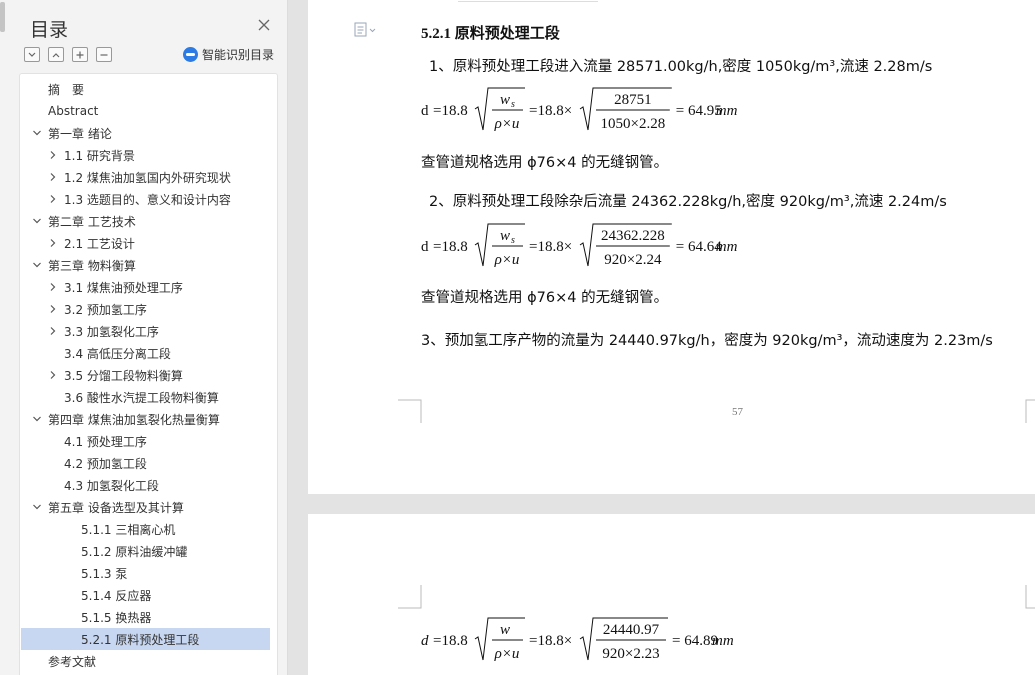 The height and width of the screenshot is (675, 1035). I want to click on toc-item: 5.1.1 三相离心机, so click(145, 529).